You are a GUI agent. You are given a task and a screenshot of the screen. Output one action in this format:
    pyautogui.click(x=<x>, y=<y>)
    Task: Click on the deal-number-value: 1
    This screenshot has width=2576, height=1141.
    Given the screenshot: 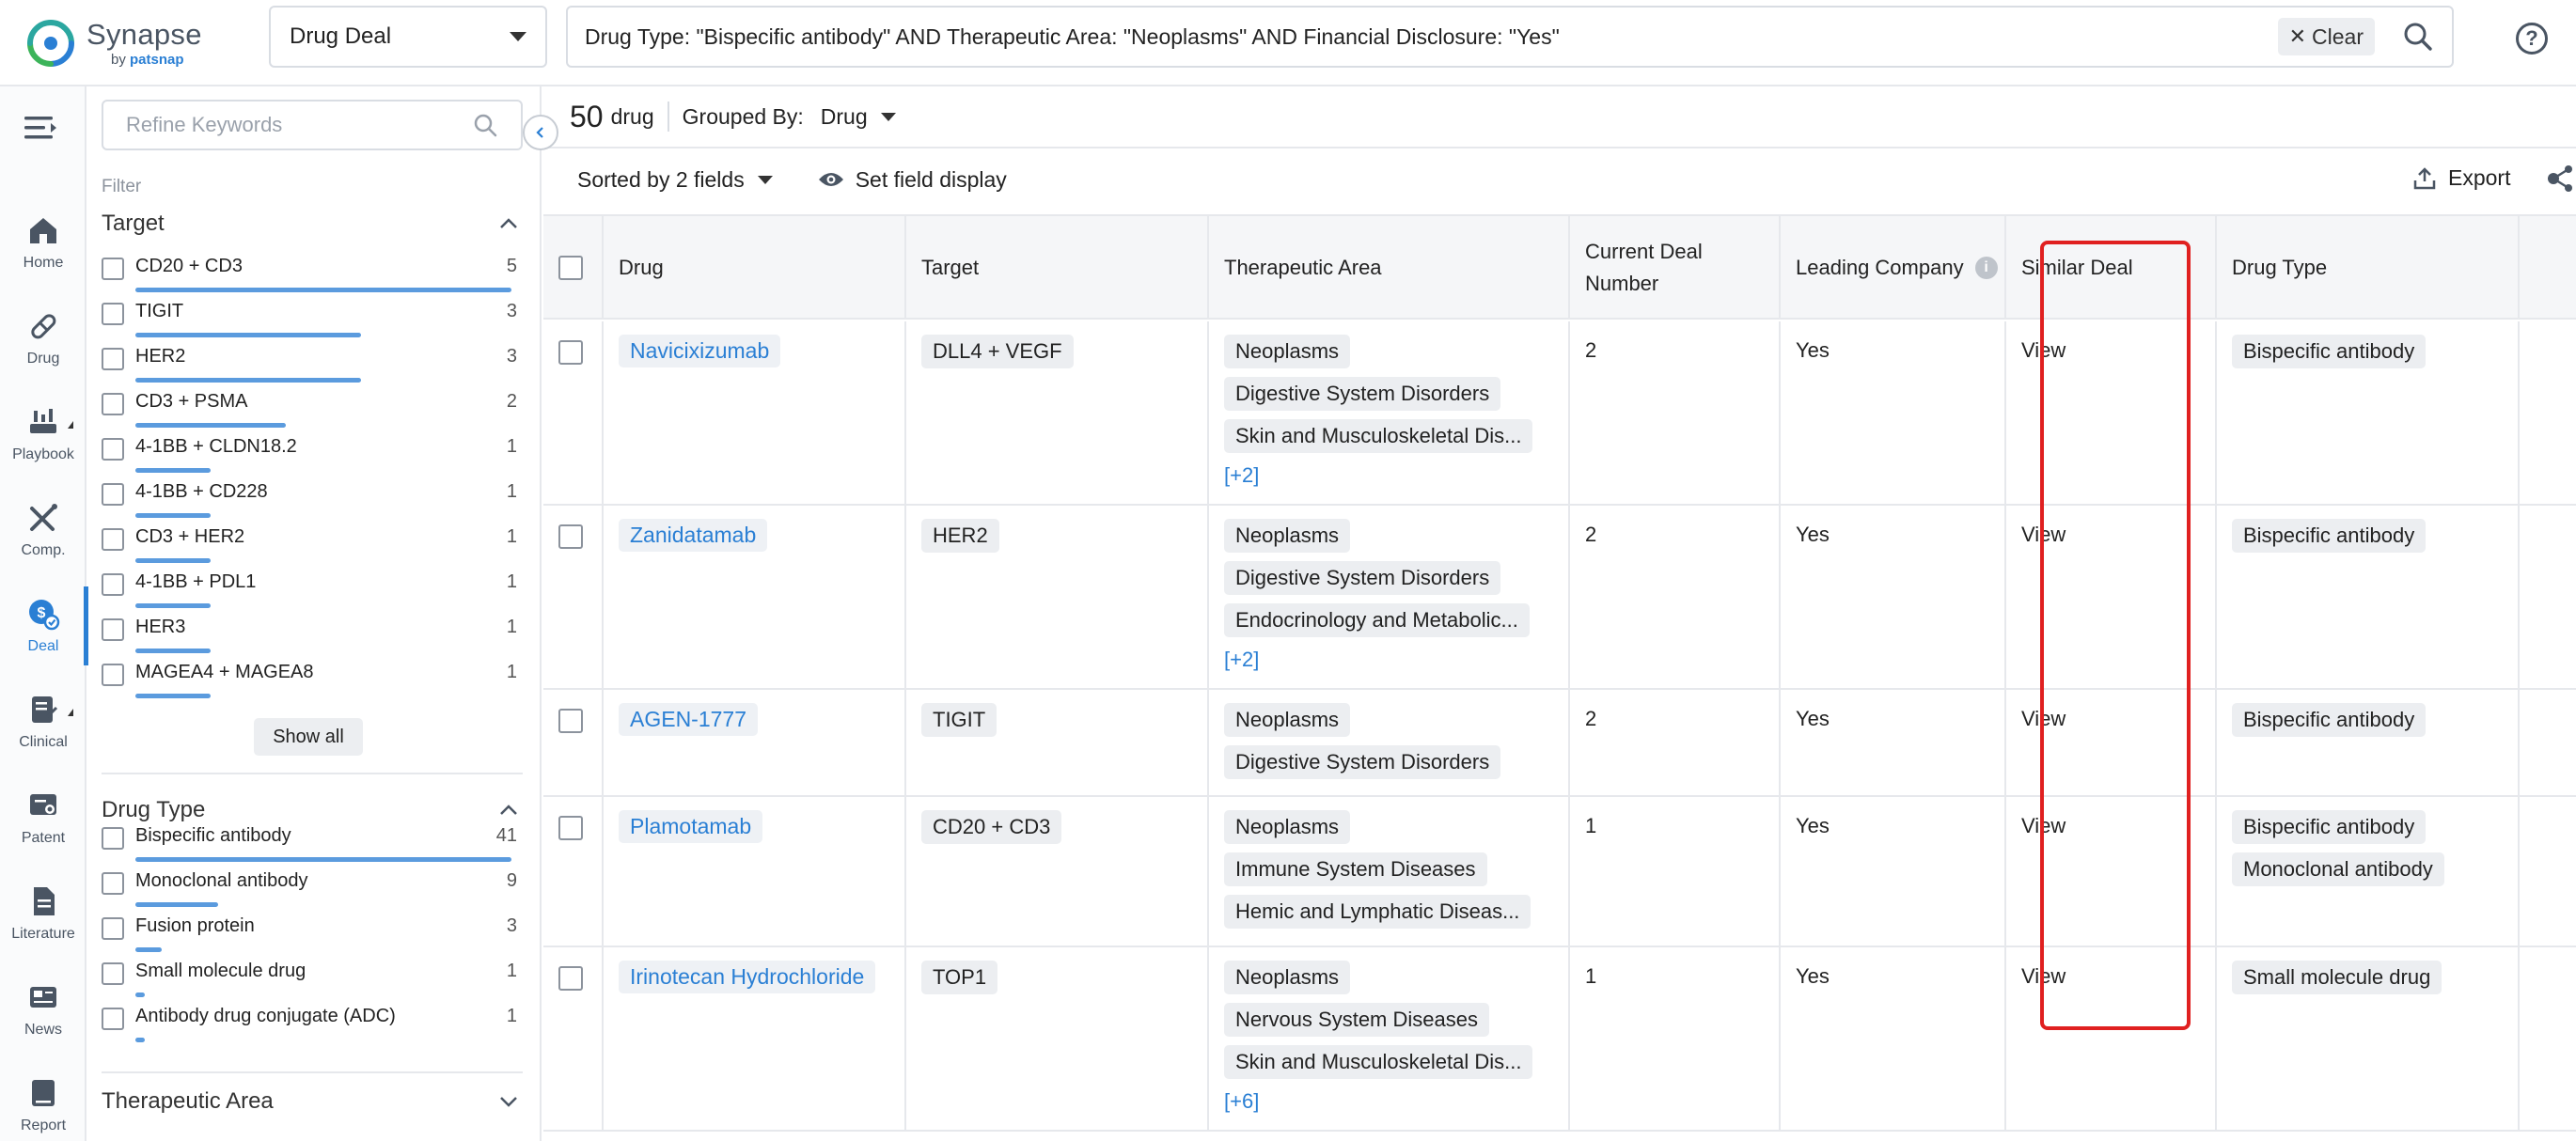 What is the action you would take?
    pyautogui.click(x=1591, y=824)
    